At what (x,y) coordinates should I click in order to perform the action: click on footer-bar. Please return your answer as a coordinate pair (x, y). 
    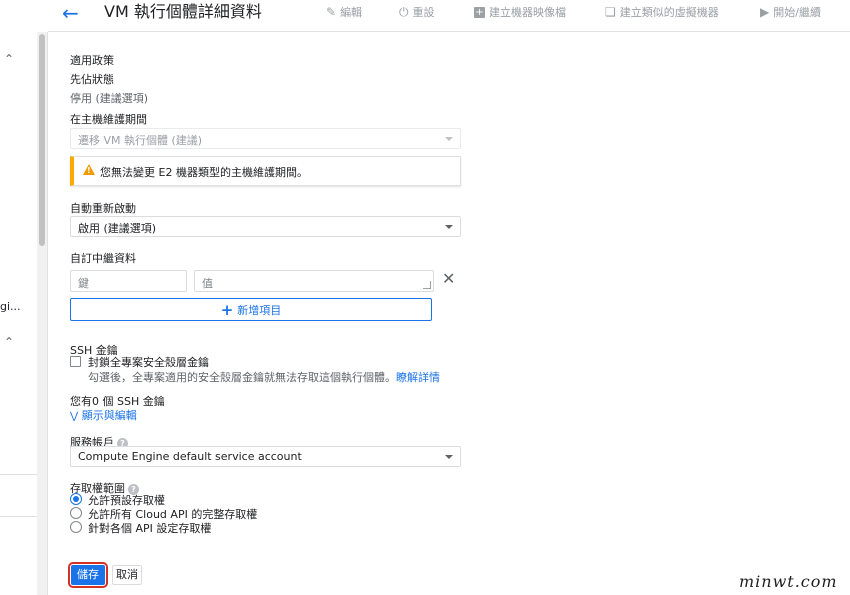
    Looking at the image, I should click on (449, 573).